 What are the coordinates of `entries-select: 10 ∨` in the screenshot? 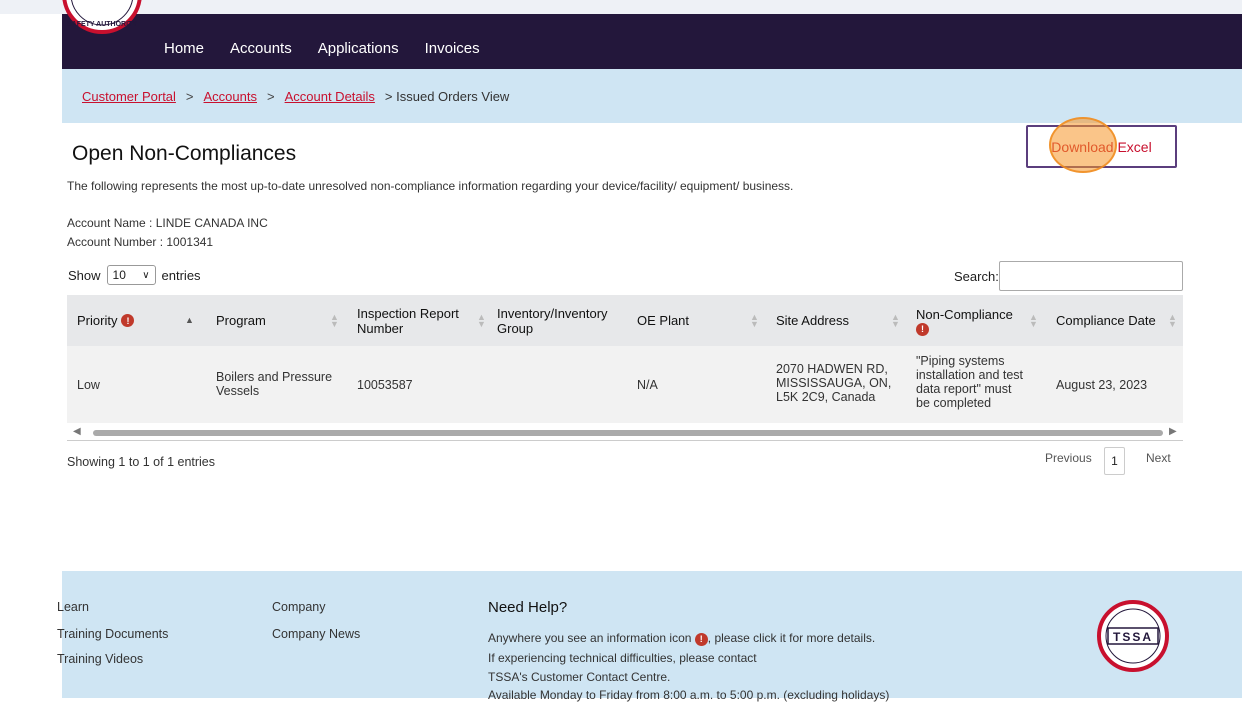 It's located at (131, 275).